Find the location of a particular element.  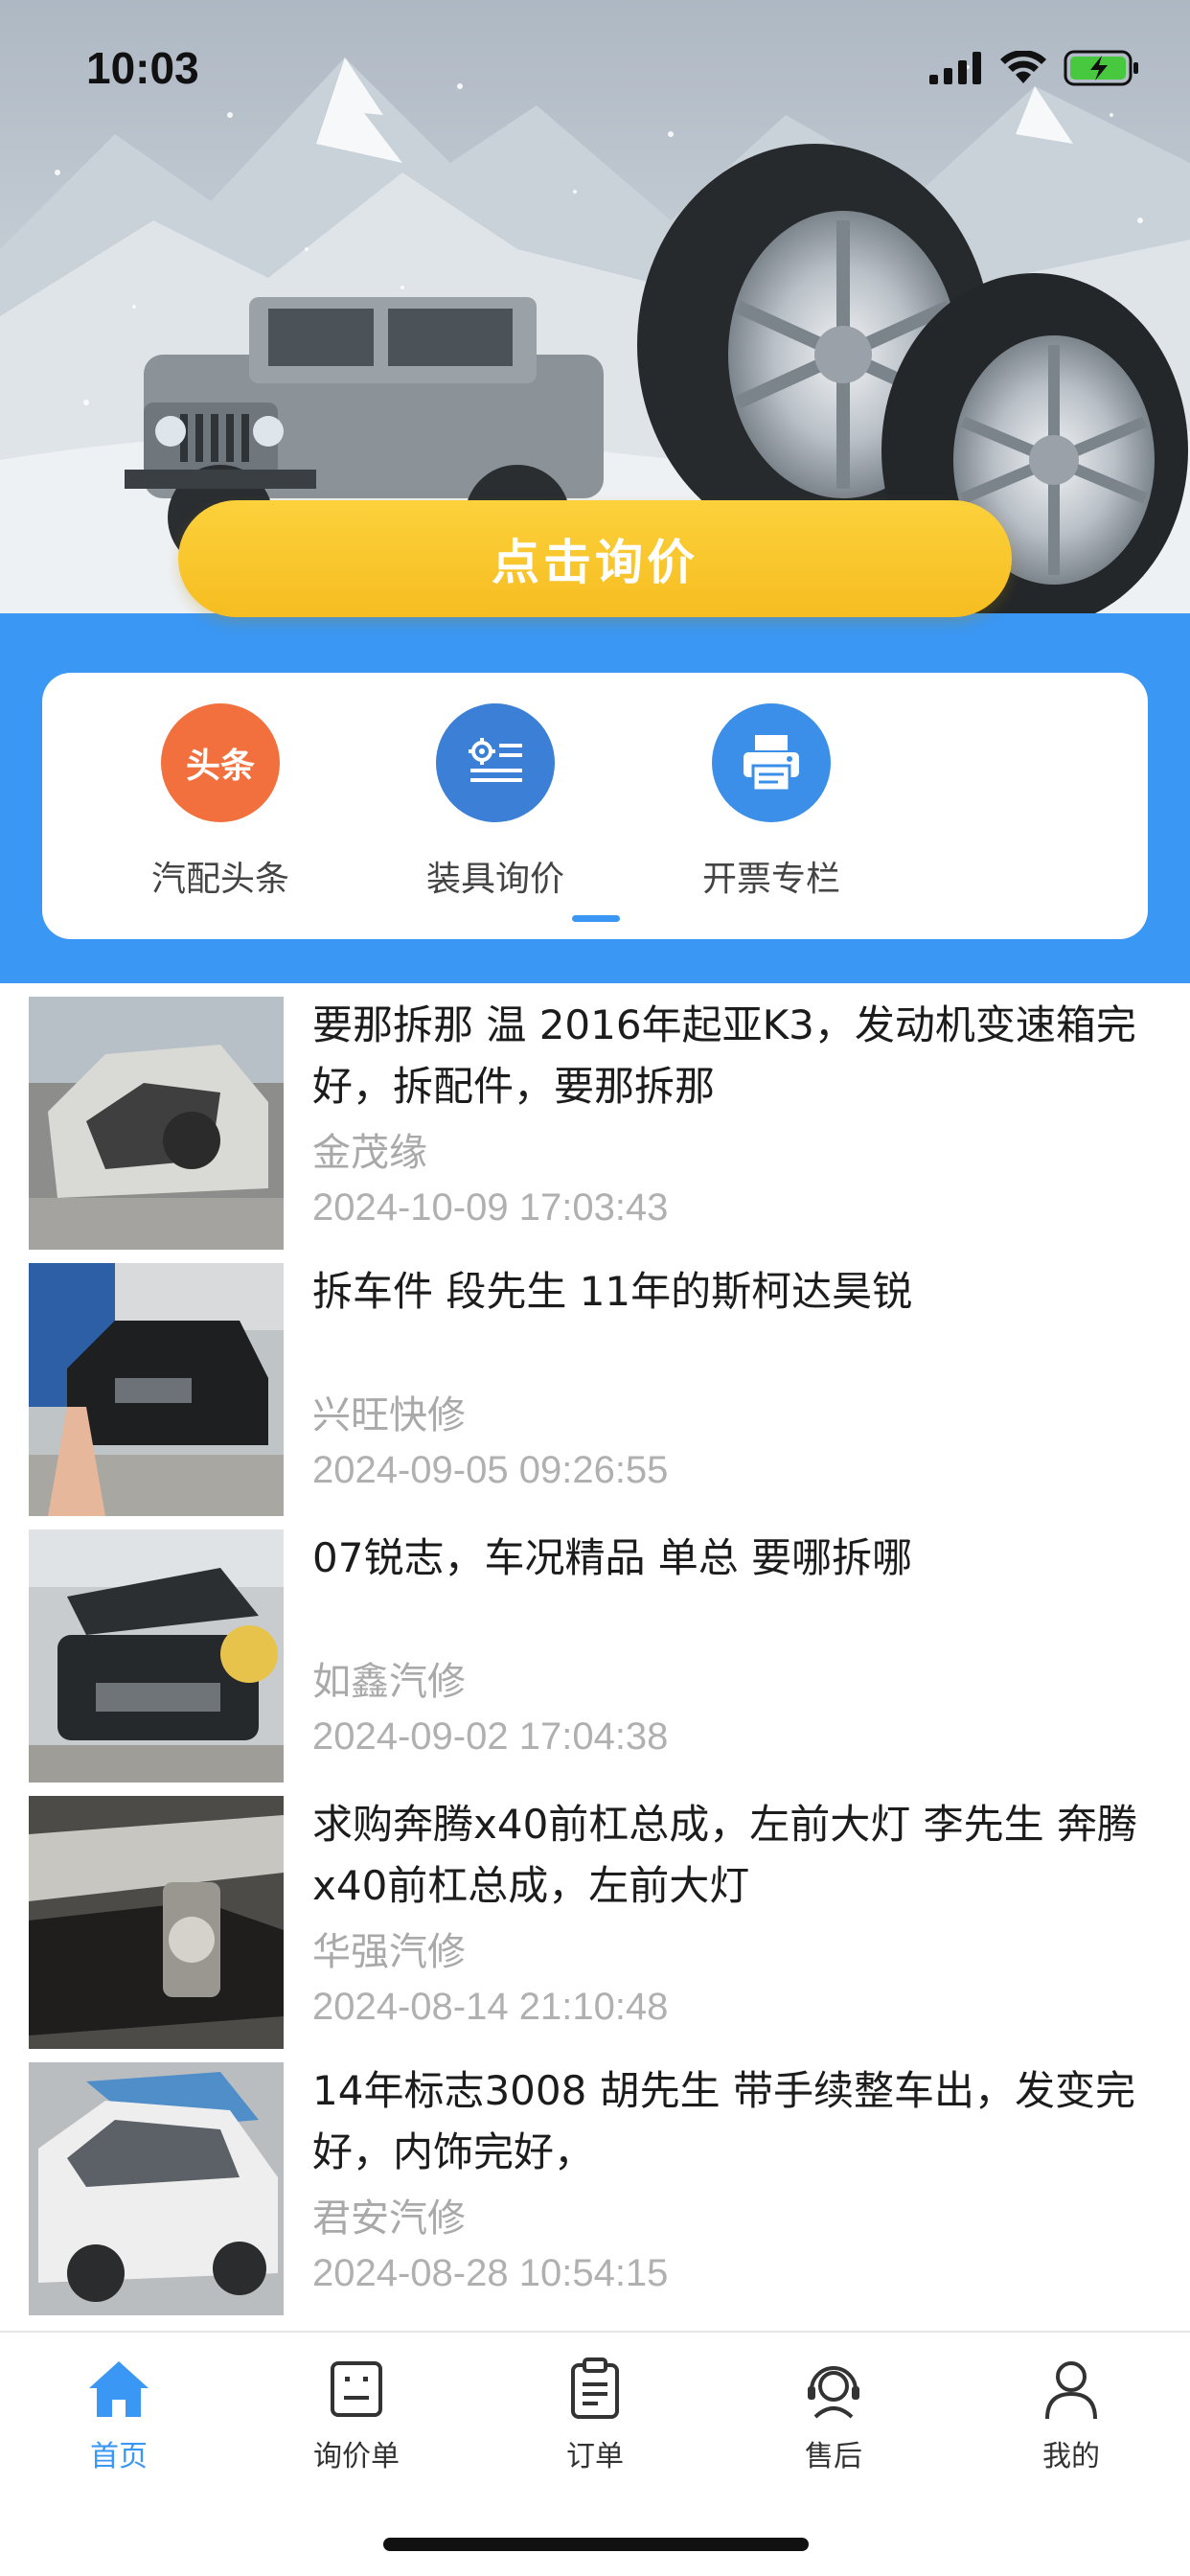

news-date: 2024-08-28 10:54:15 is located at coordinates (491, 2273).